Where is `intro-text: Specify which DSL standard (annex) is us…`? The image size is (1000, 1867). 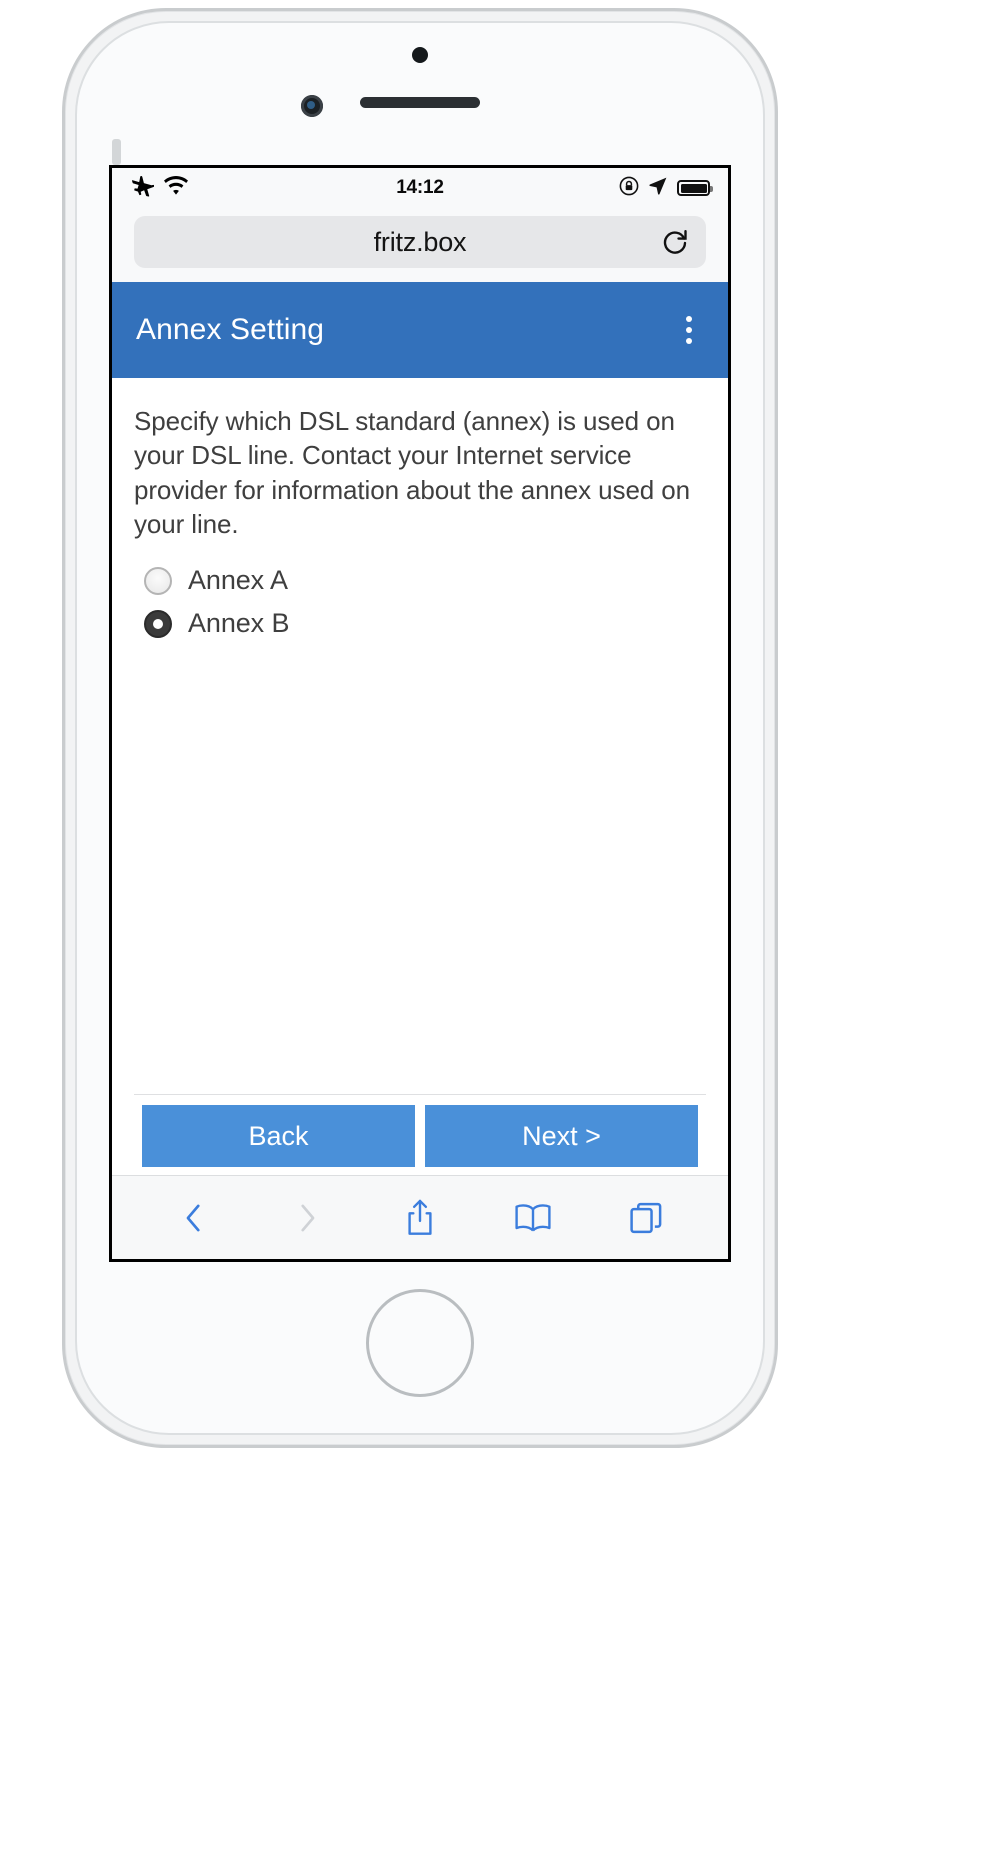 intro-text: Specify which DSL standard (annex) is us… is located at coordinates (412, 472).